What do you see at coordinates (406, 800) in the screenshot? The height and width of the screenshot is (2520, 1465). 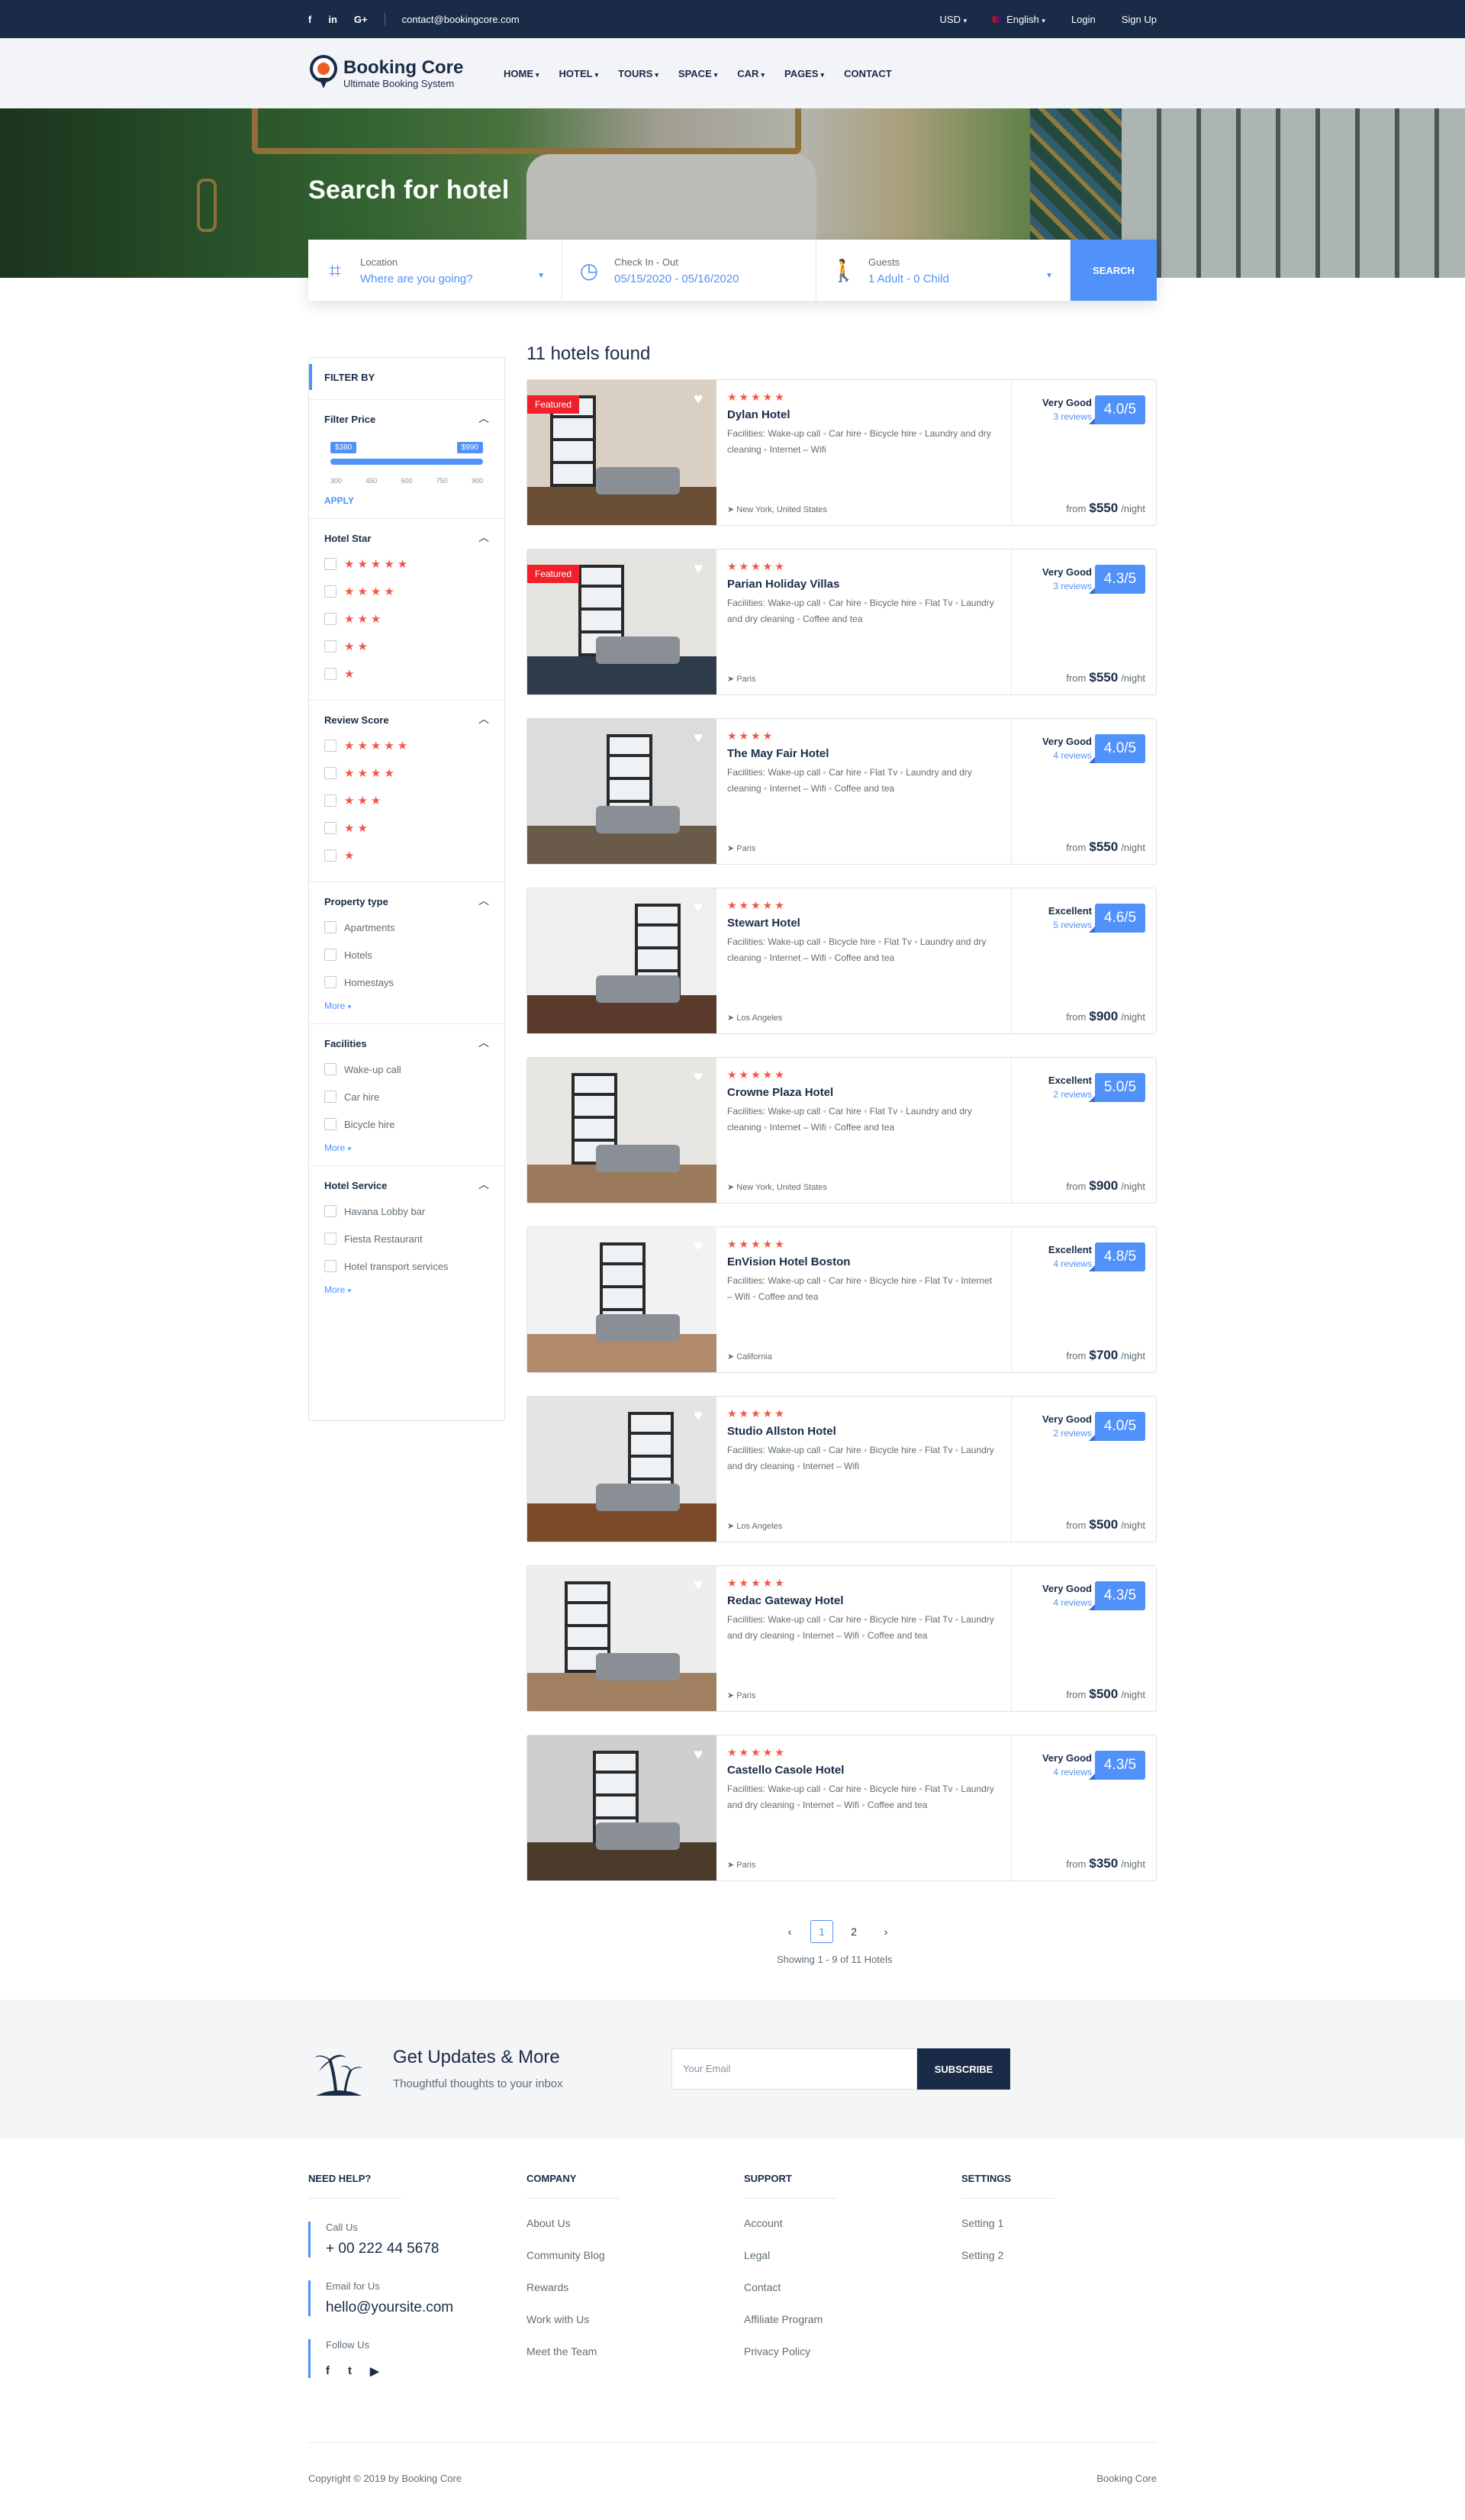 I see `review-score-option: ★★★` at bounding box center [406, 800].